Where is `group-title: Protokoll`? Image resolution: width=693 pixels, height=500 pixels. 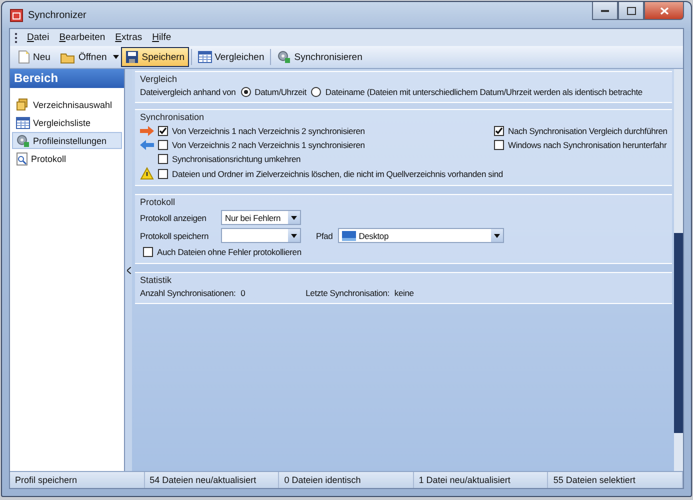
group-title: Protokoll is located at coordinates (158, 202).